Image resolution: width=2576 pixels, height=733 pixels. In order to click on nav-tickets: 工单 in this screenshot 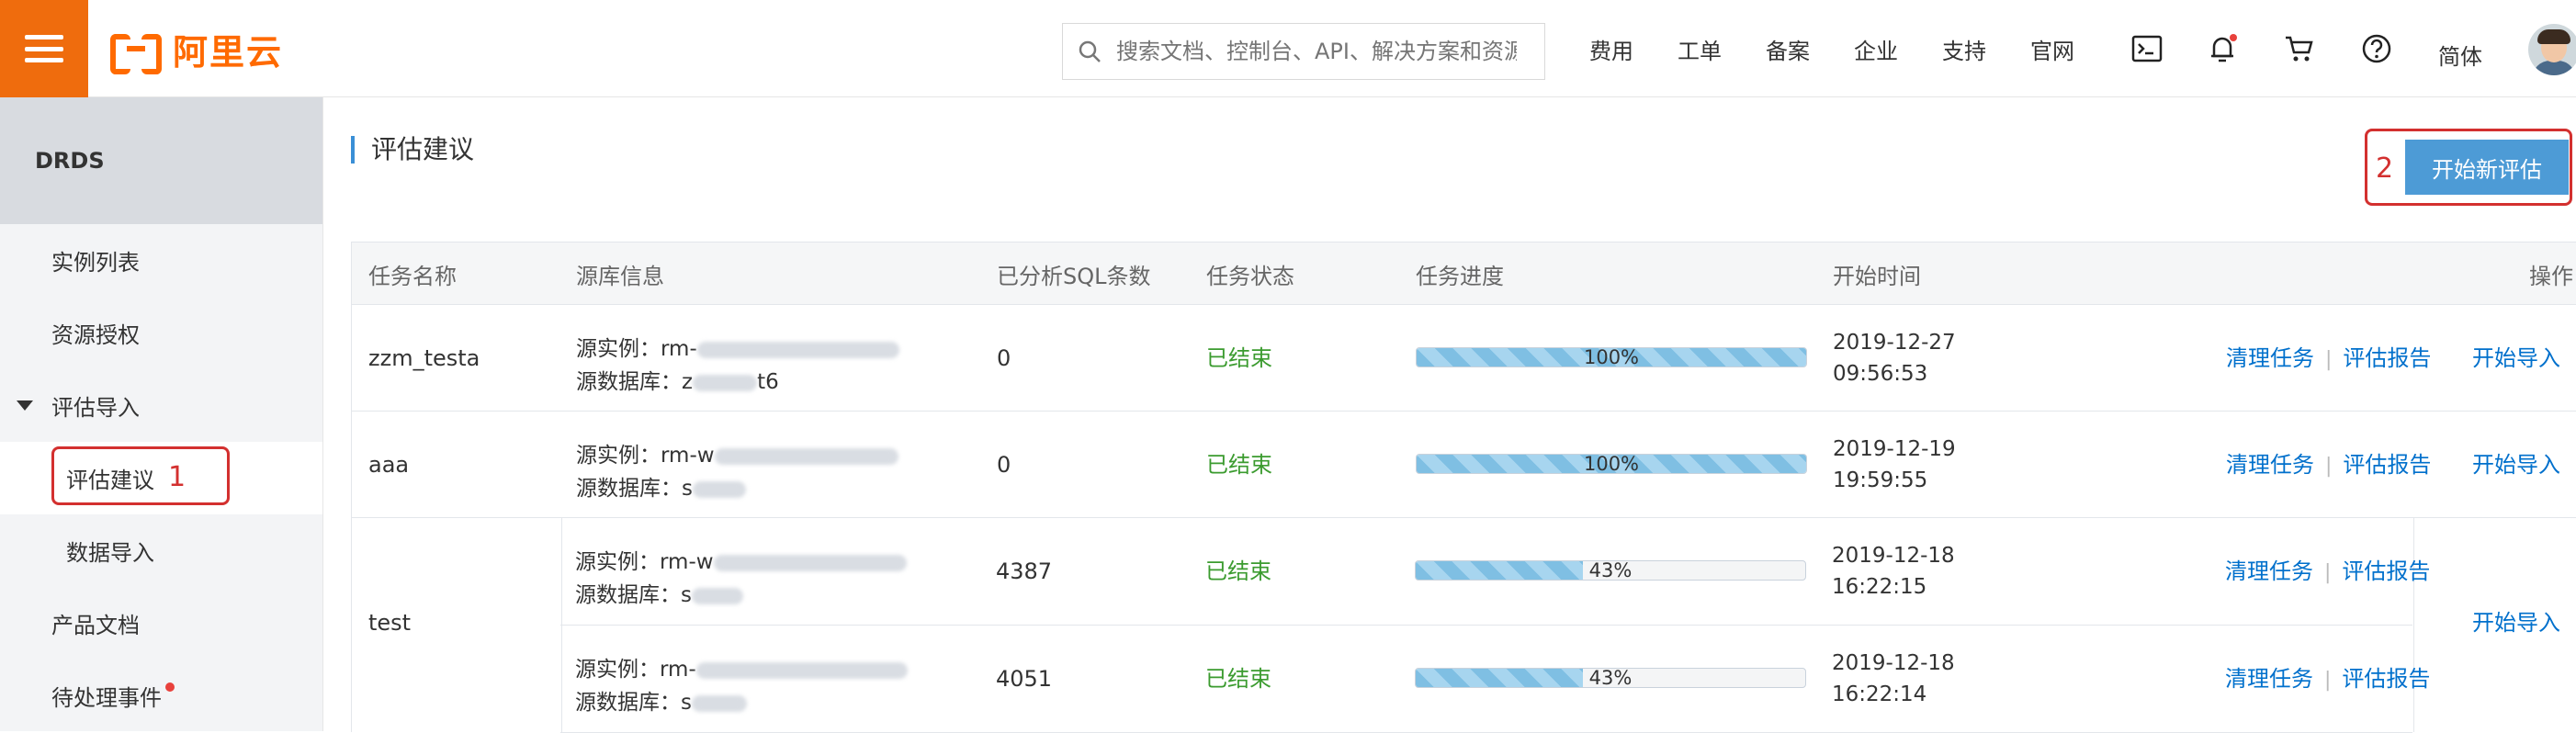, I will do `click(1700, 49)`.